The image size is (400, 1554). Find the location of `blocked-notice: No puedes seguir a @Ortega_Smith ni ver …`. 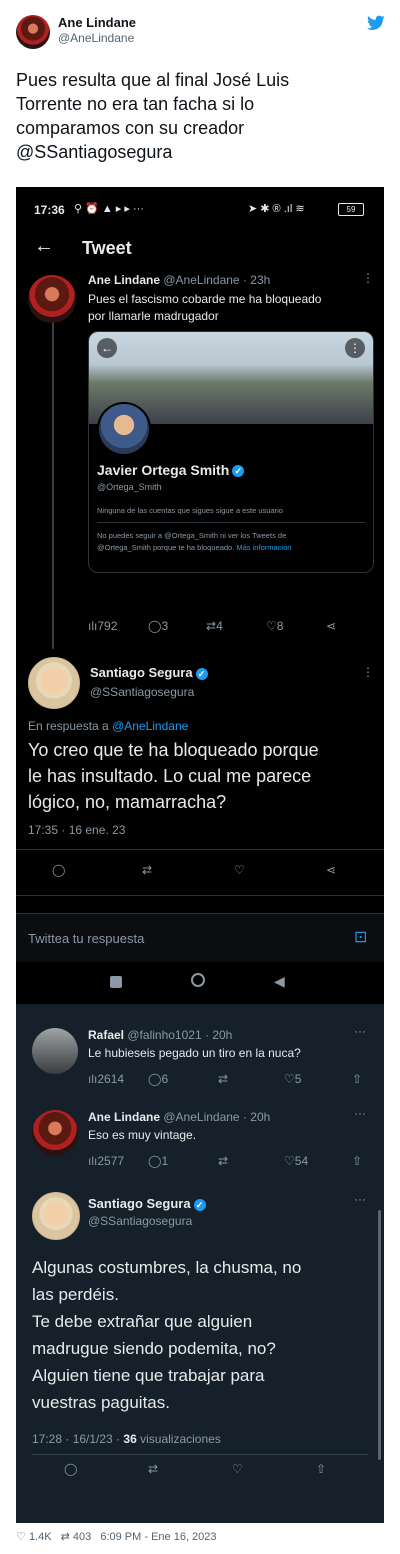

blocked-notice: No puedes seguir a @Ortega_Smith ni ver … is located at coordinates (194, 542).